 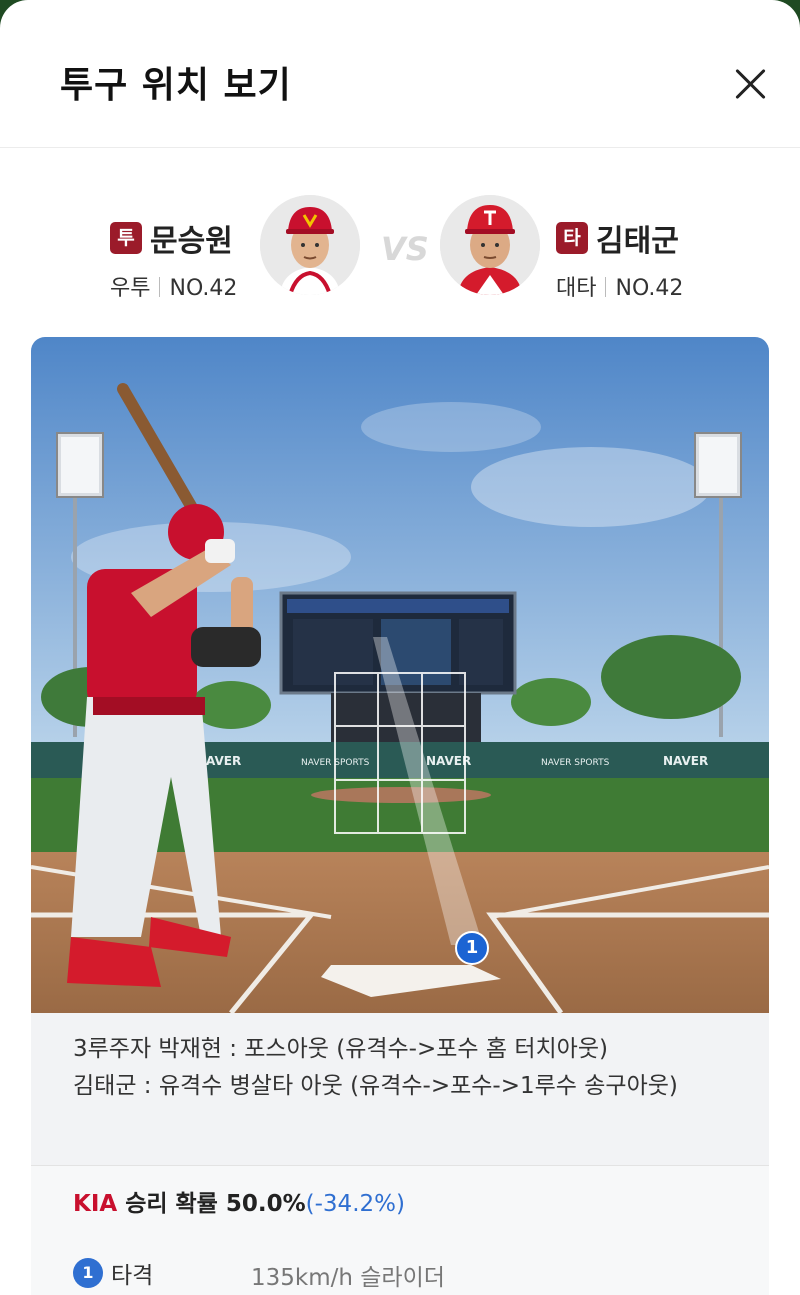 What do you see at coordinates (95, 1204) in the screenshot?
I see `win-prob-team: KIA` at bounding box center [95, 1204].